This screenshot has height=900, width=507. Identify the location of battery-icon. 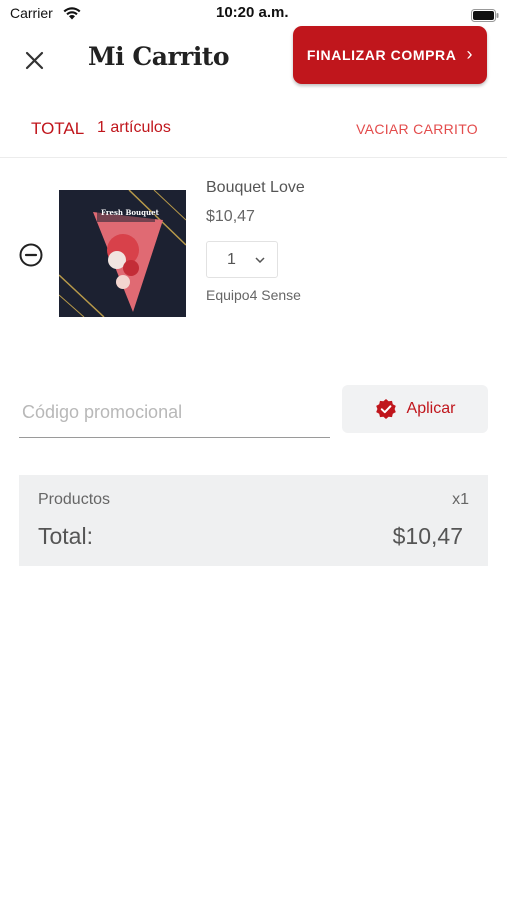
(485, 16).